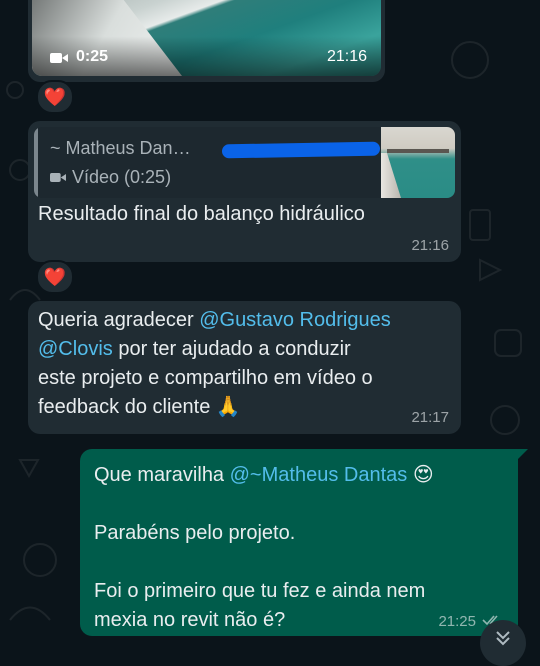 Image resolution: width=540 pixels, height=666 pixels. What do you see at coordinates (231, 349) in the screenshot?
I see `text-fragment: por ter ajudado a conduzir` at bounding box center [231, 349].